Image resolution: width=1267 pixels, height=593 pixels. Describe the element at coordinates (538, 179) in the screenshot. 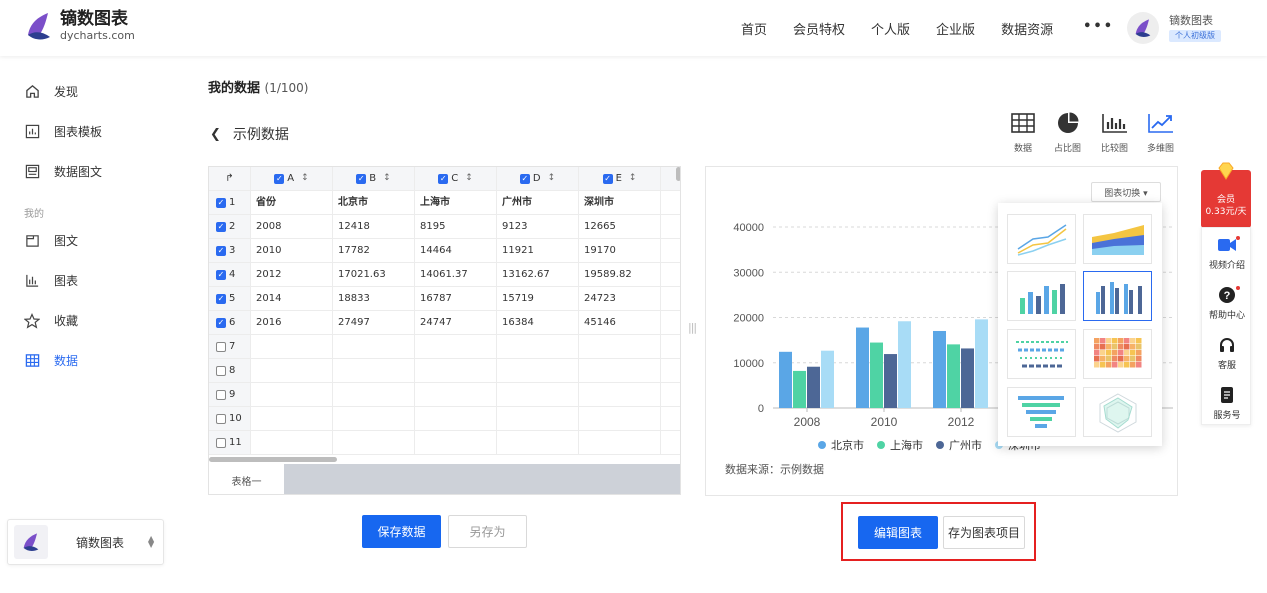

I see `column-header: ✓ D ↕` at that location.